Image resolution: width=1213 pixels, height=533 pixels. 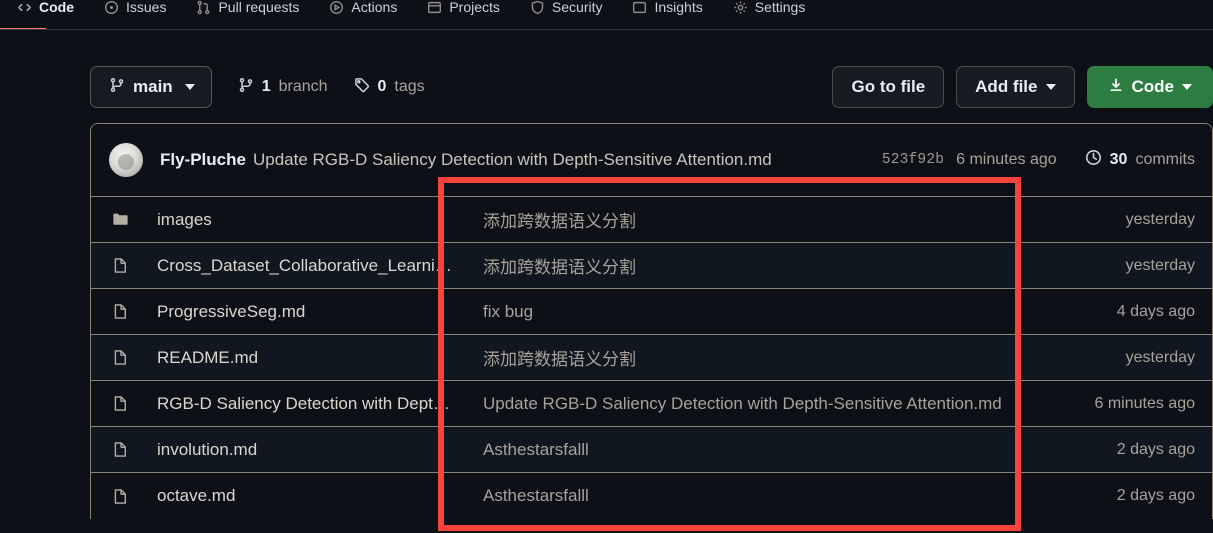 I want to click on table-row: ProgressiveSeg.md fix bug 4 days ago, so click(x=651, y=312).